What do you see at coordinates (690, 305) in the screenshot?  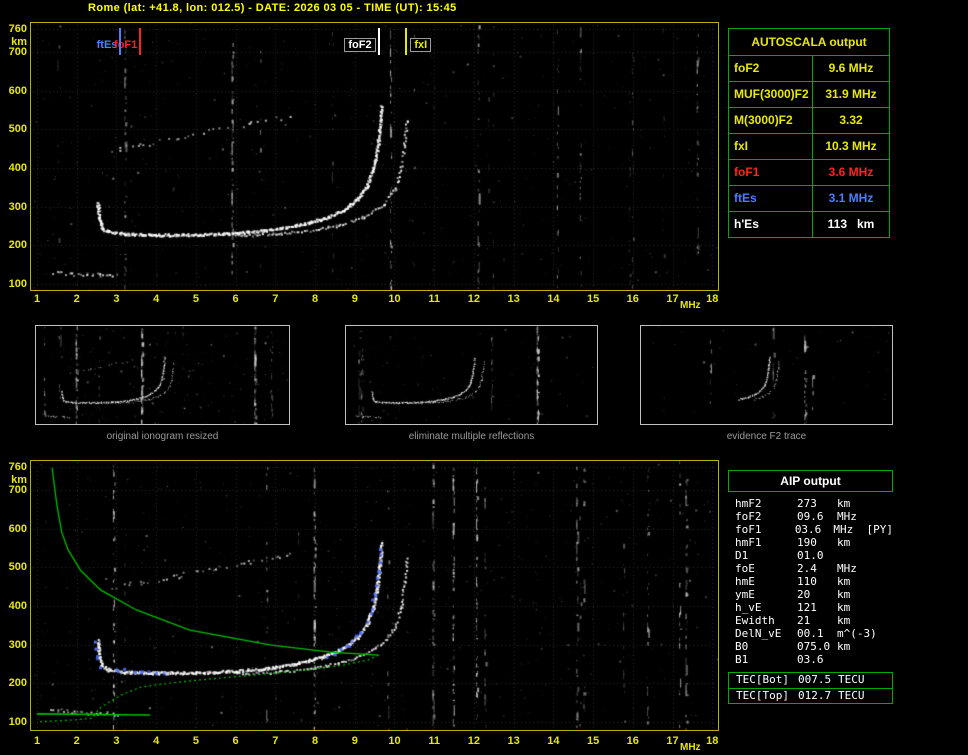 I see `x-axis-unit-label: MHz` at bounding box center [690, 305].